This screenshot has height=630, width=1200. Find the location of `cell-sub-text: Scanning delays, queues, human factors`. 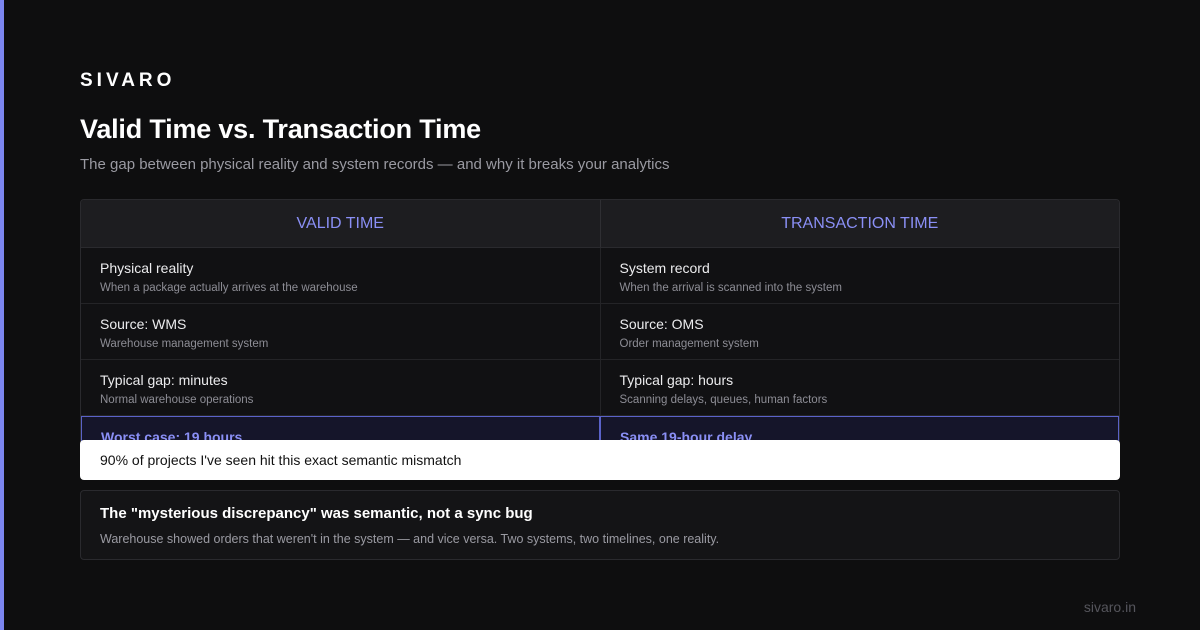

cell-sub-text: Scanning delays, queues, human factors is located at coordinates (723, 400).